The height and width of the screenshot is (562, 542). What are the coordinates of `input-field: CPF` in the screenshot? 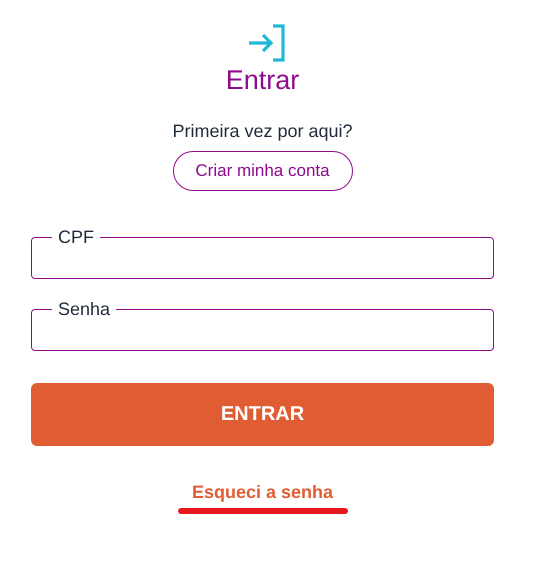 It's located at (262, 255).